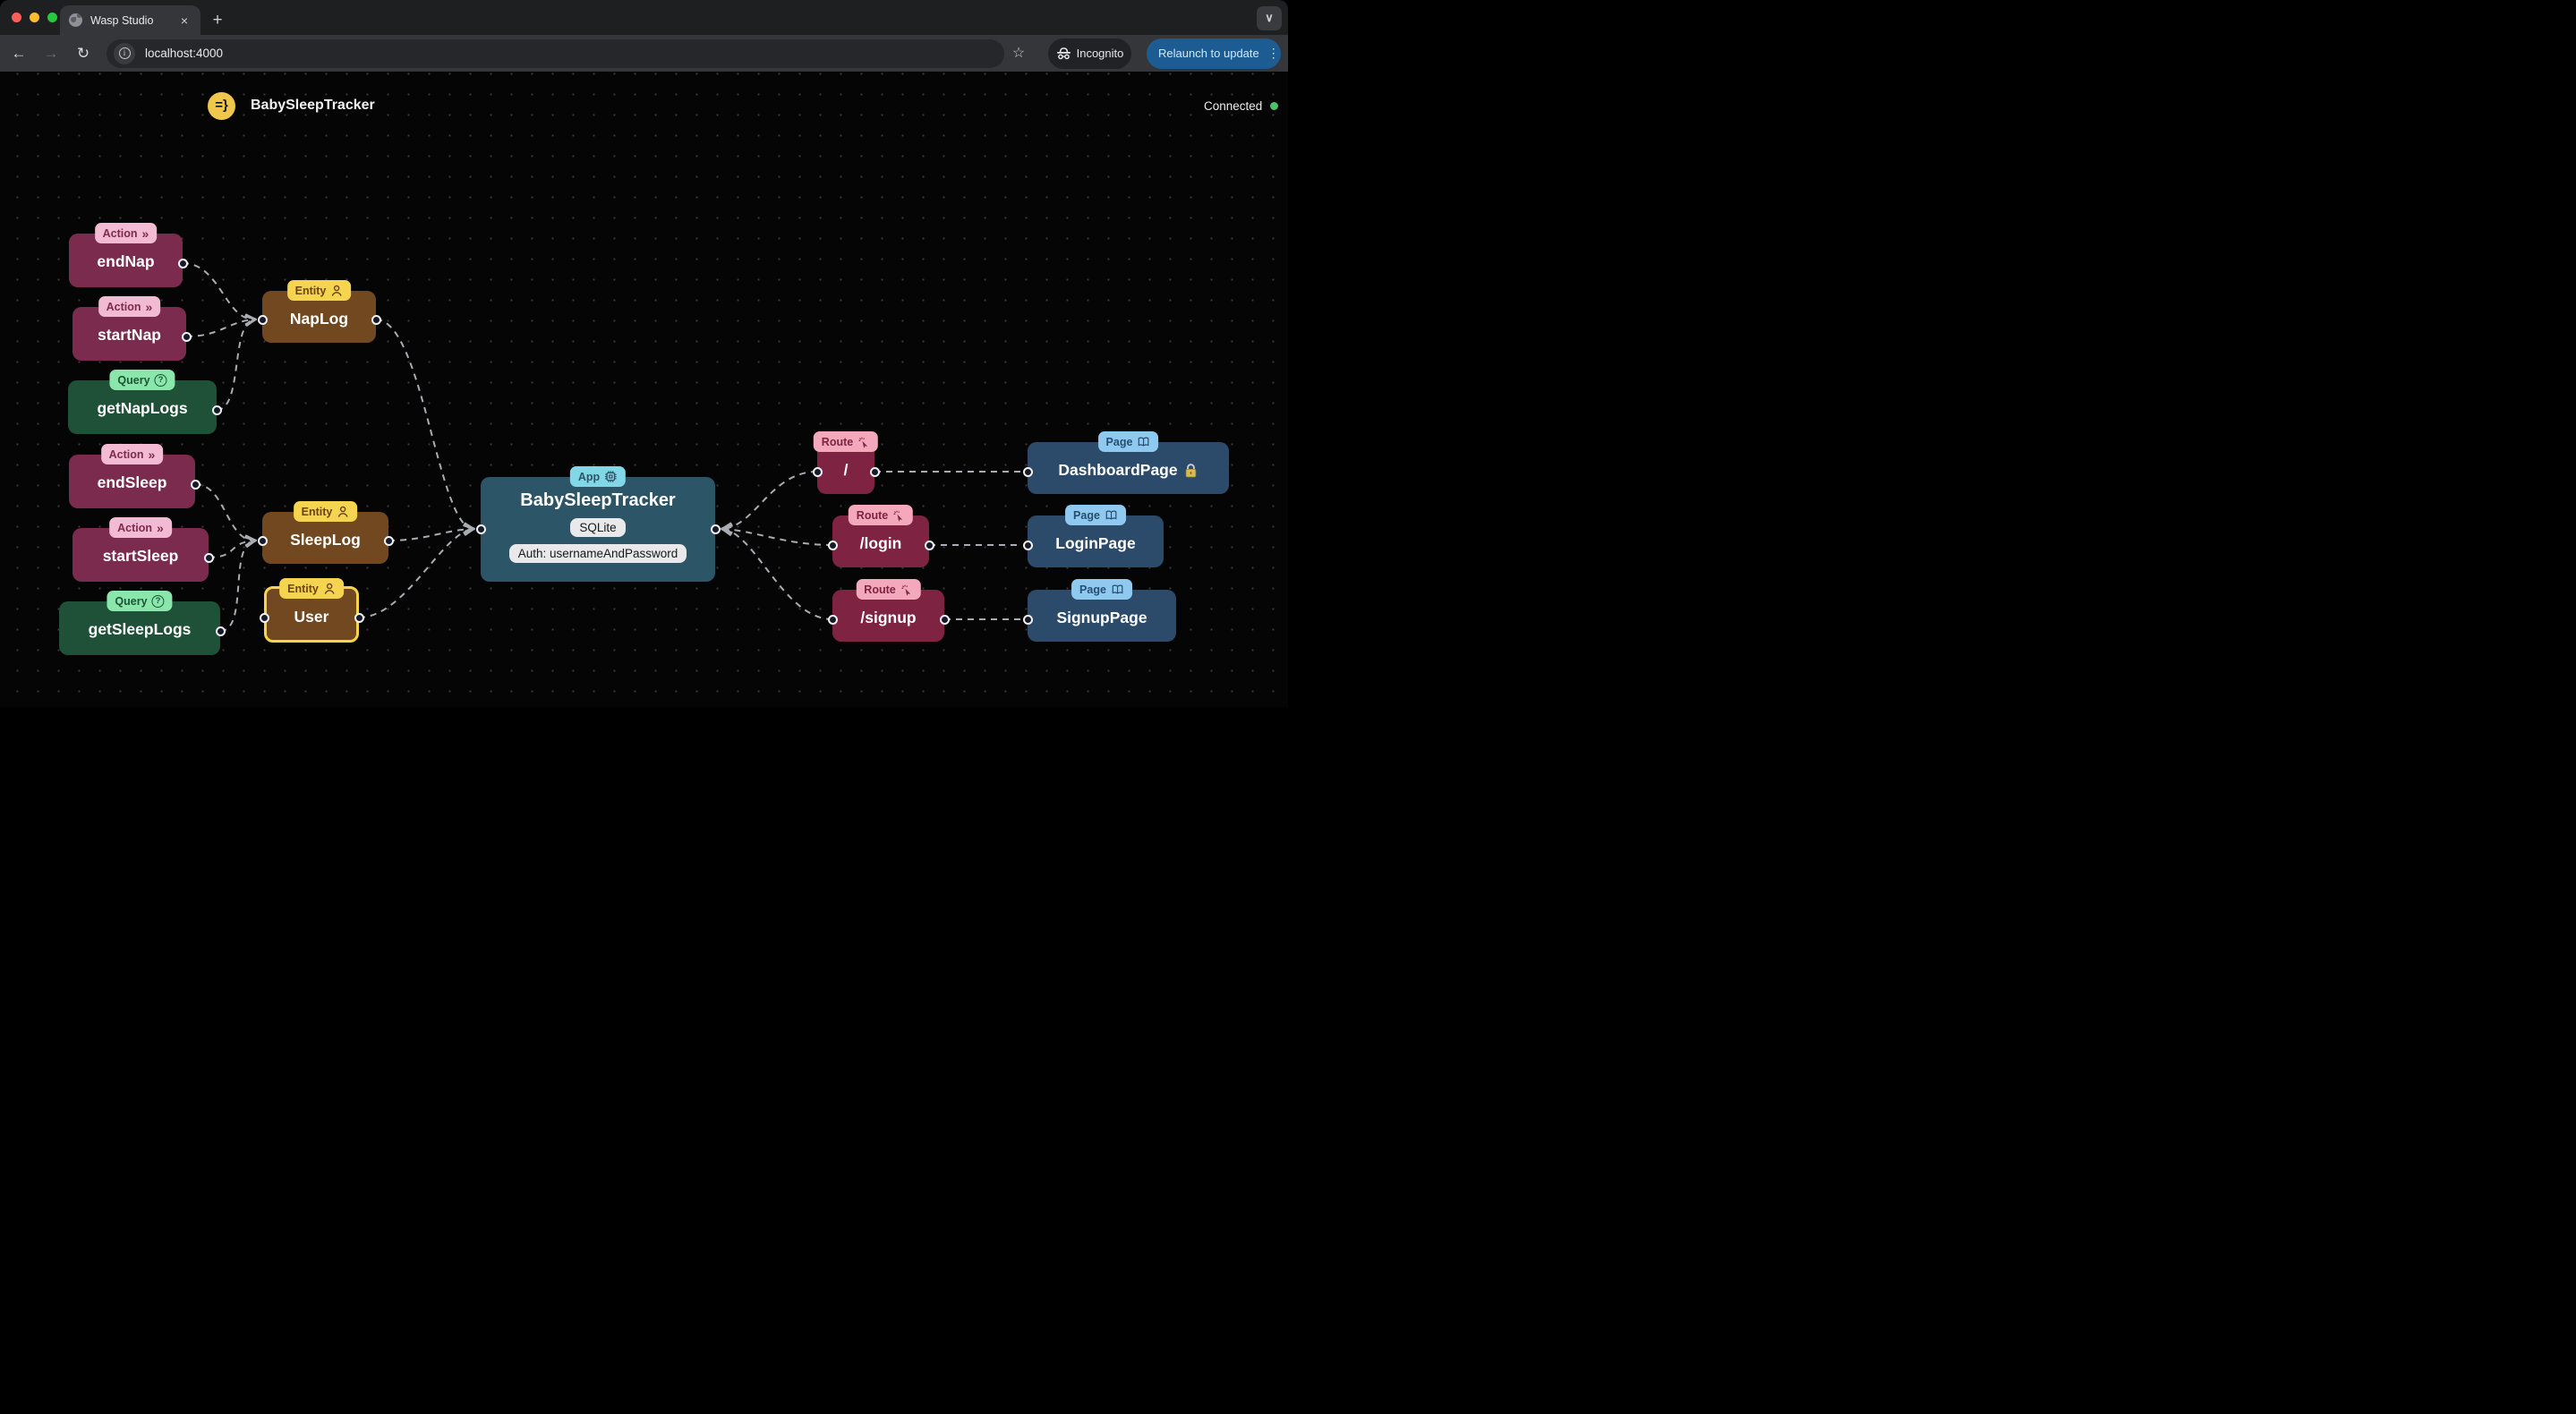 The width and height of the screenshot is (2576, 1414). What do you see at coordinates (126, 255) in the screenshot?
I see `node-endnap: Action» endNap` at bounding box center [126, 255].